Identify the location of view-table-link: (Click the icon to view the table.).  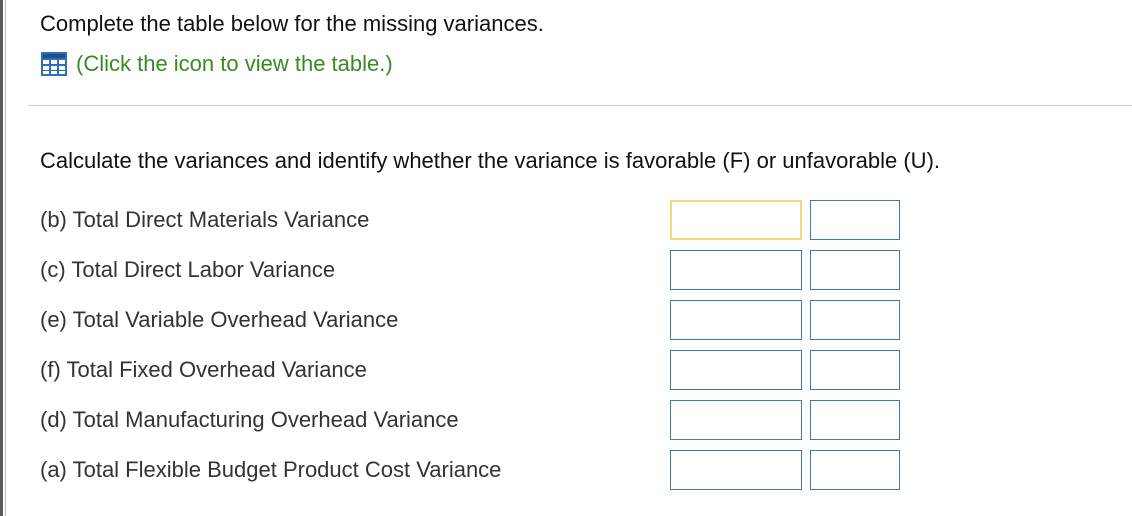
(216, 64).